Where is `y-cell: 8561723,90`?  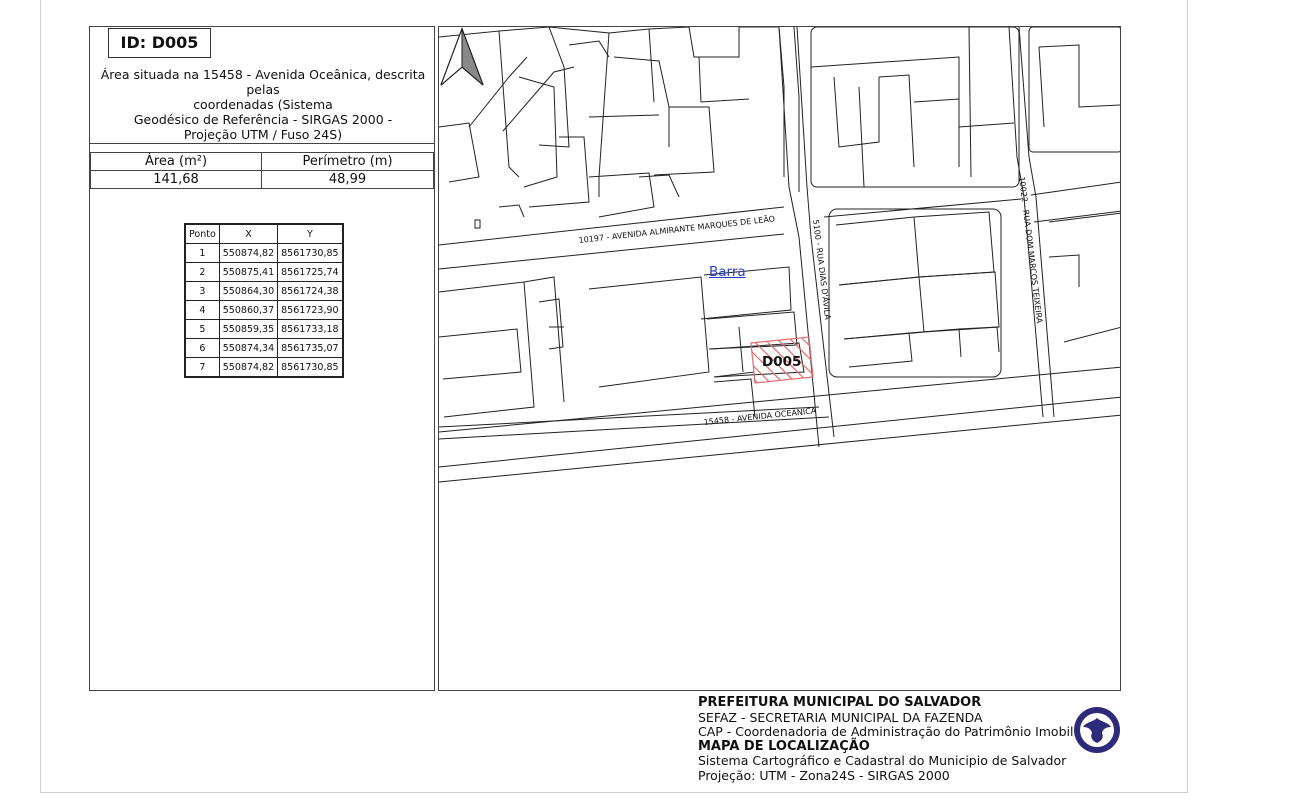 y-cell: 8561723,90 is located at coordinates (310, 310).